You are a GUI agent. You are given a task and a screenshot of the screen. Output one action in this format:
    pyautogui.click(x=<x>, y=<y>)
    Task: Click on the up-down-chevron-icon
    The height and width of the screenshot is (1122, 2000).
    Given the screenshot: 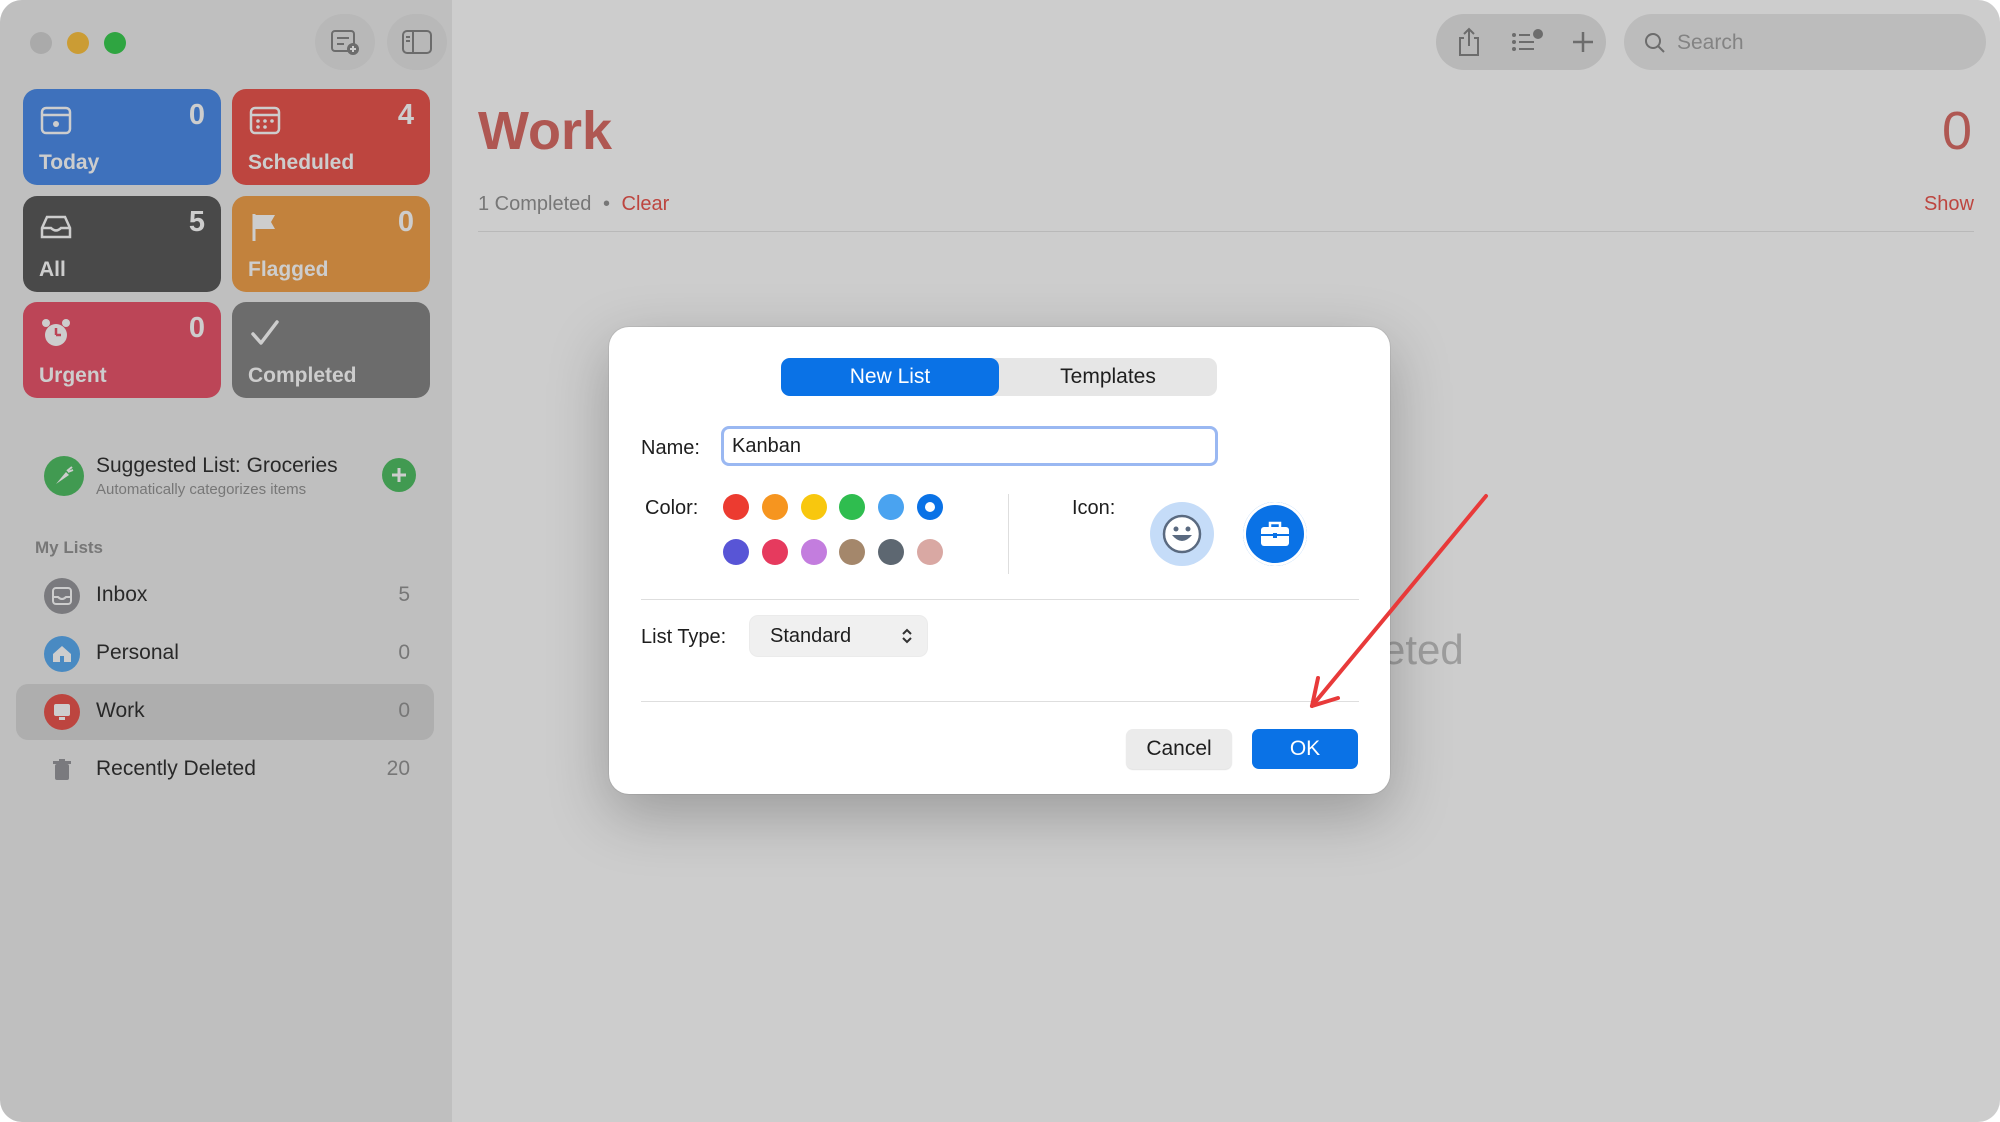 What is the action you would take?
    pyautogui.click(x=907, y=636)
    